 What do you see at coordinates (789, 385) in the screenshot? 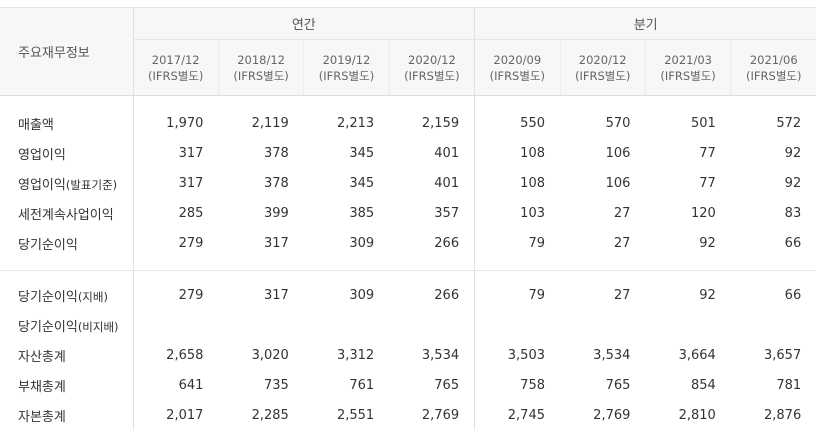
I see `table-cell: 781` at bounding box center [789, 385].